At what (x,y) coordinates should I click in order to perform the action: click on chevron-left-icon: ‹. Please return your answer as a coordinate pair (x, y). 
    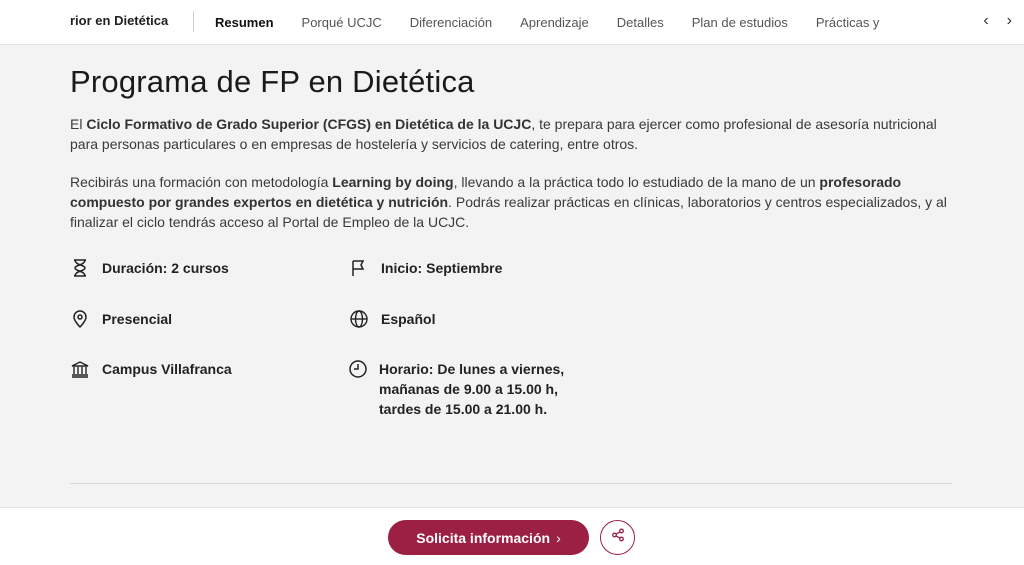
    Looking at the image, I should click on (985, 21).